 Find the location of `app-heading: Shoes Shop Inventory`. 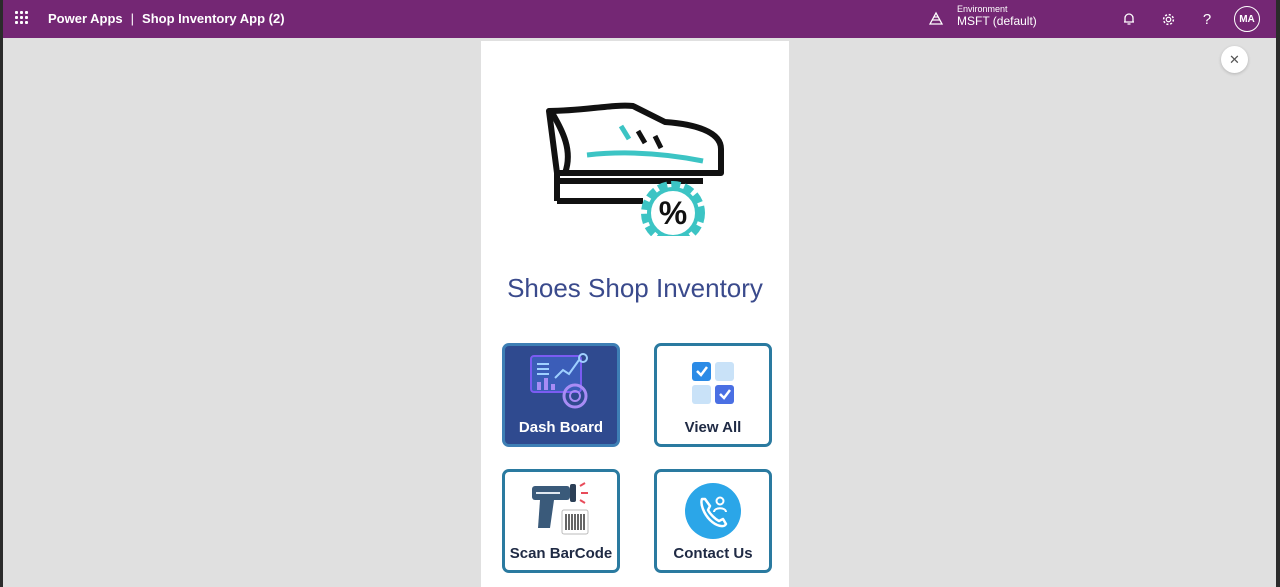

app-heading: Shoes Shop Inventory is located at coordinates (635, 288).